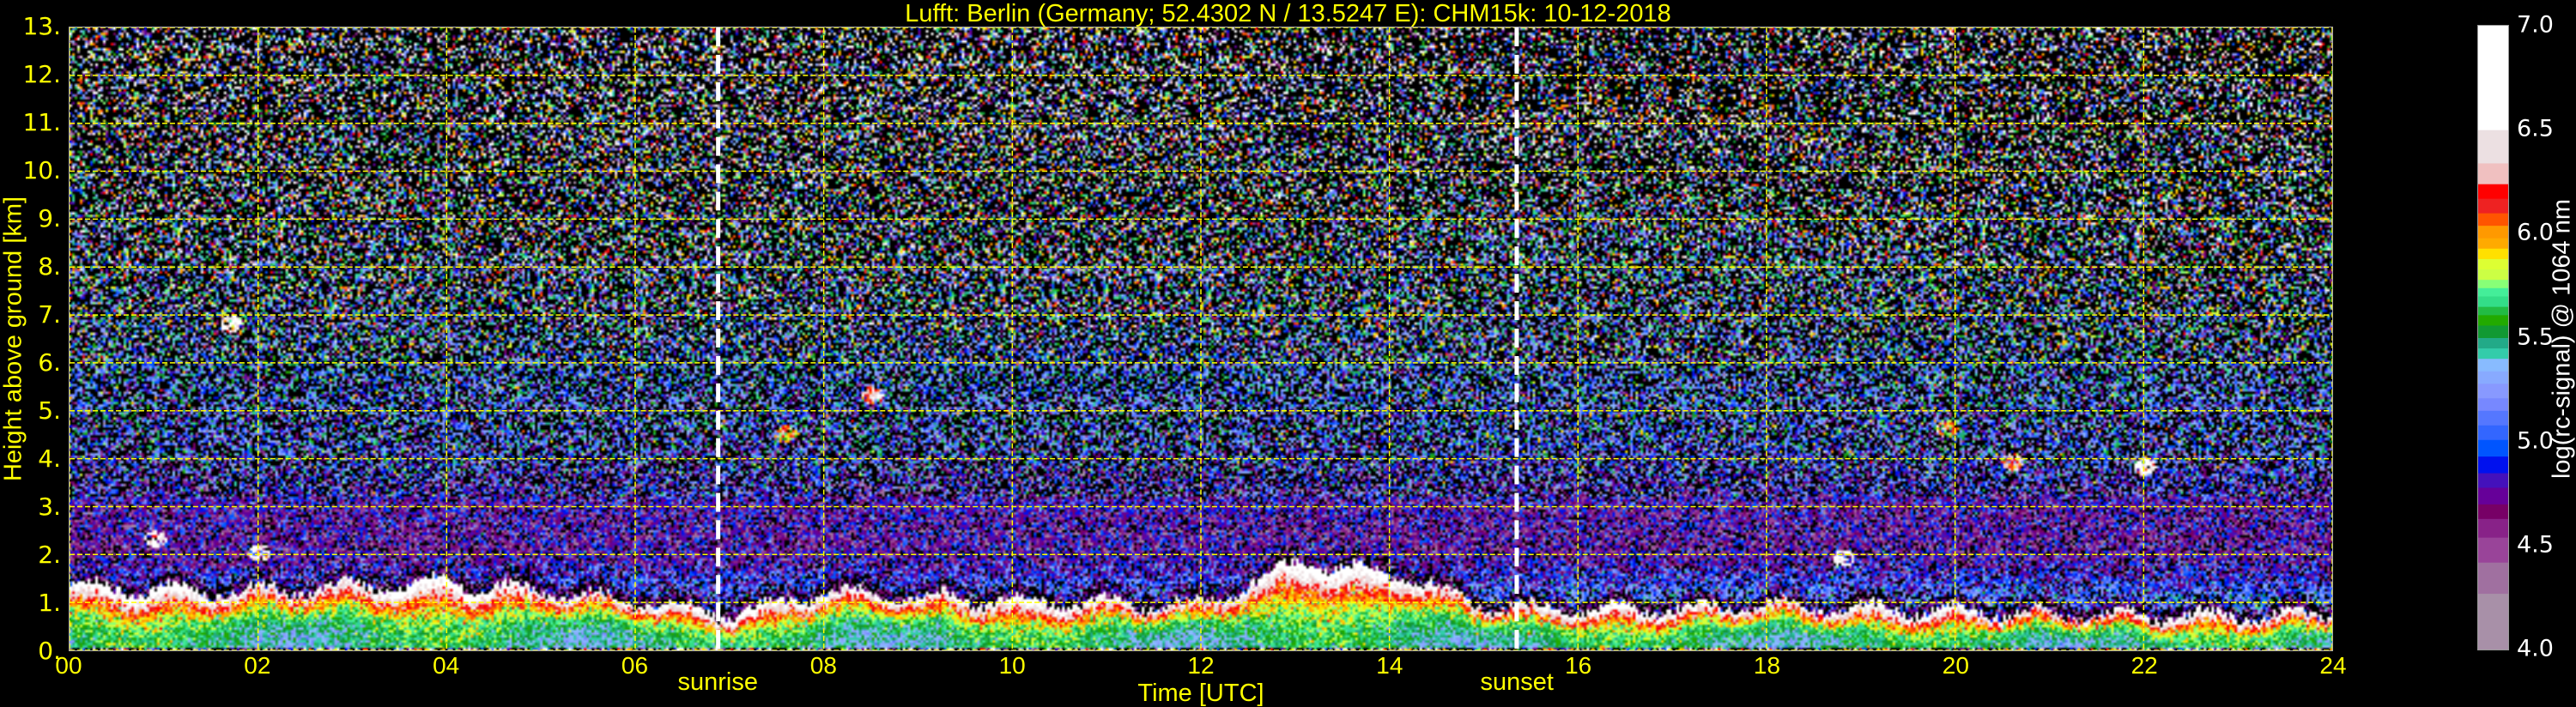  I want to click on colorbar-tick-label: 4.0, so click(2535, 649).